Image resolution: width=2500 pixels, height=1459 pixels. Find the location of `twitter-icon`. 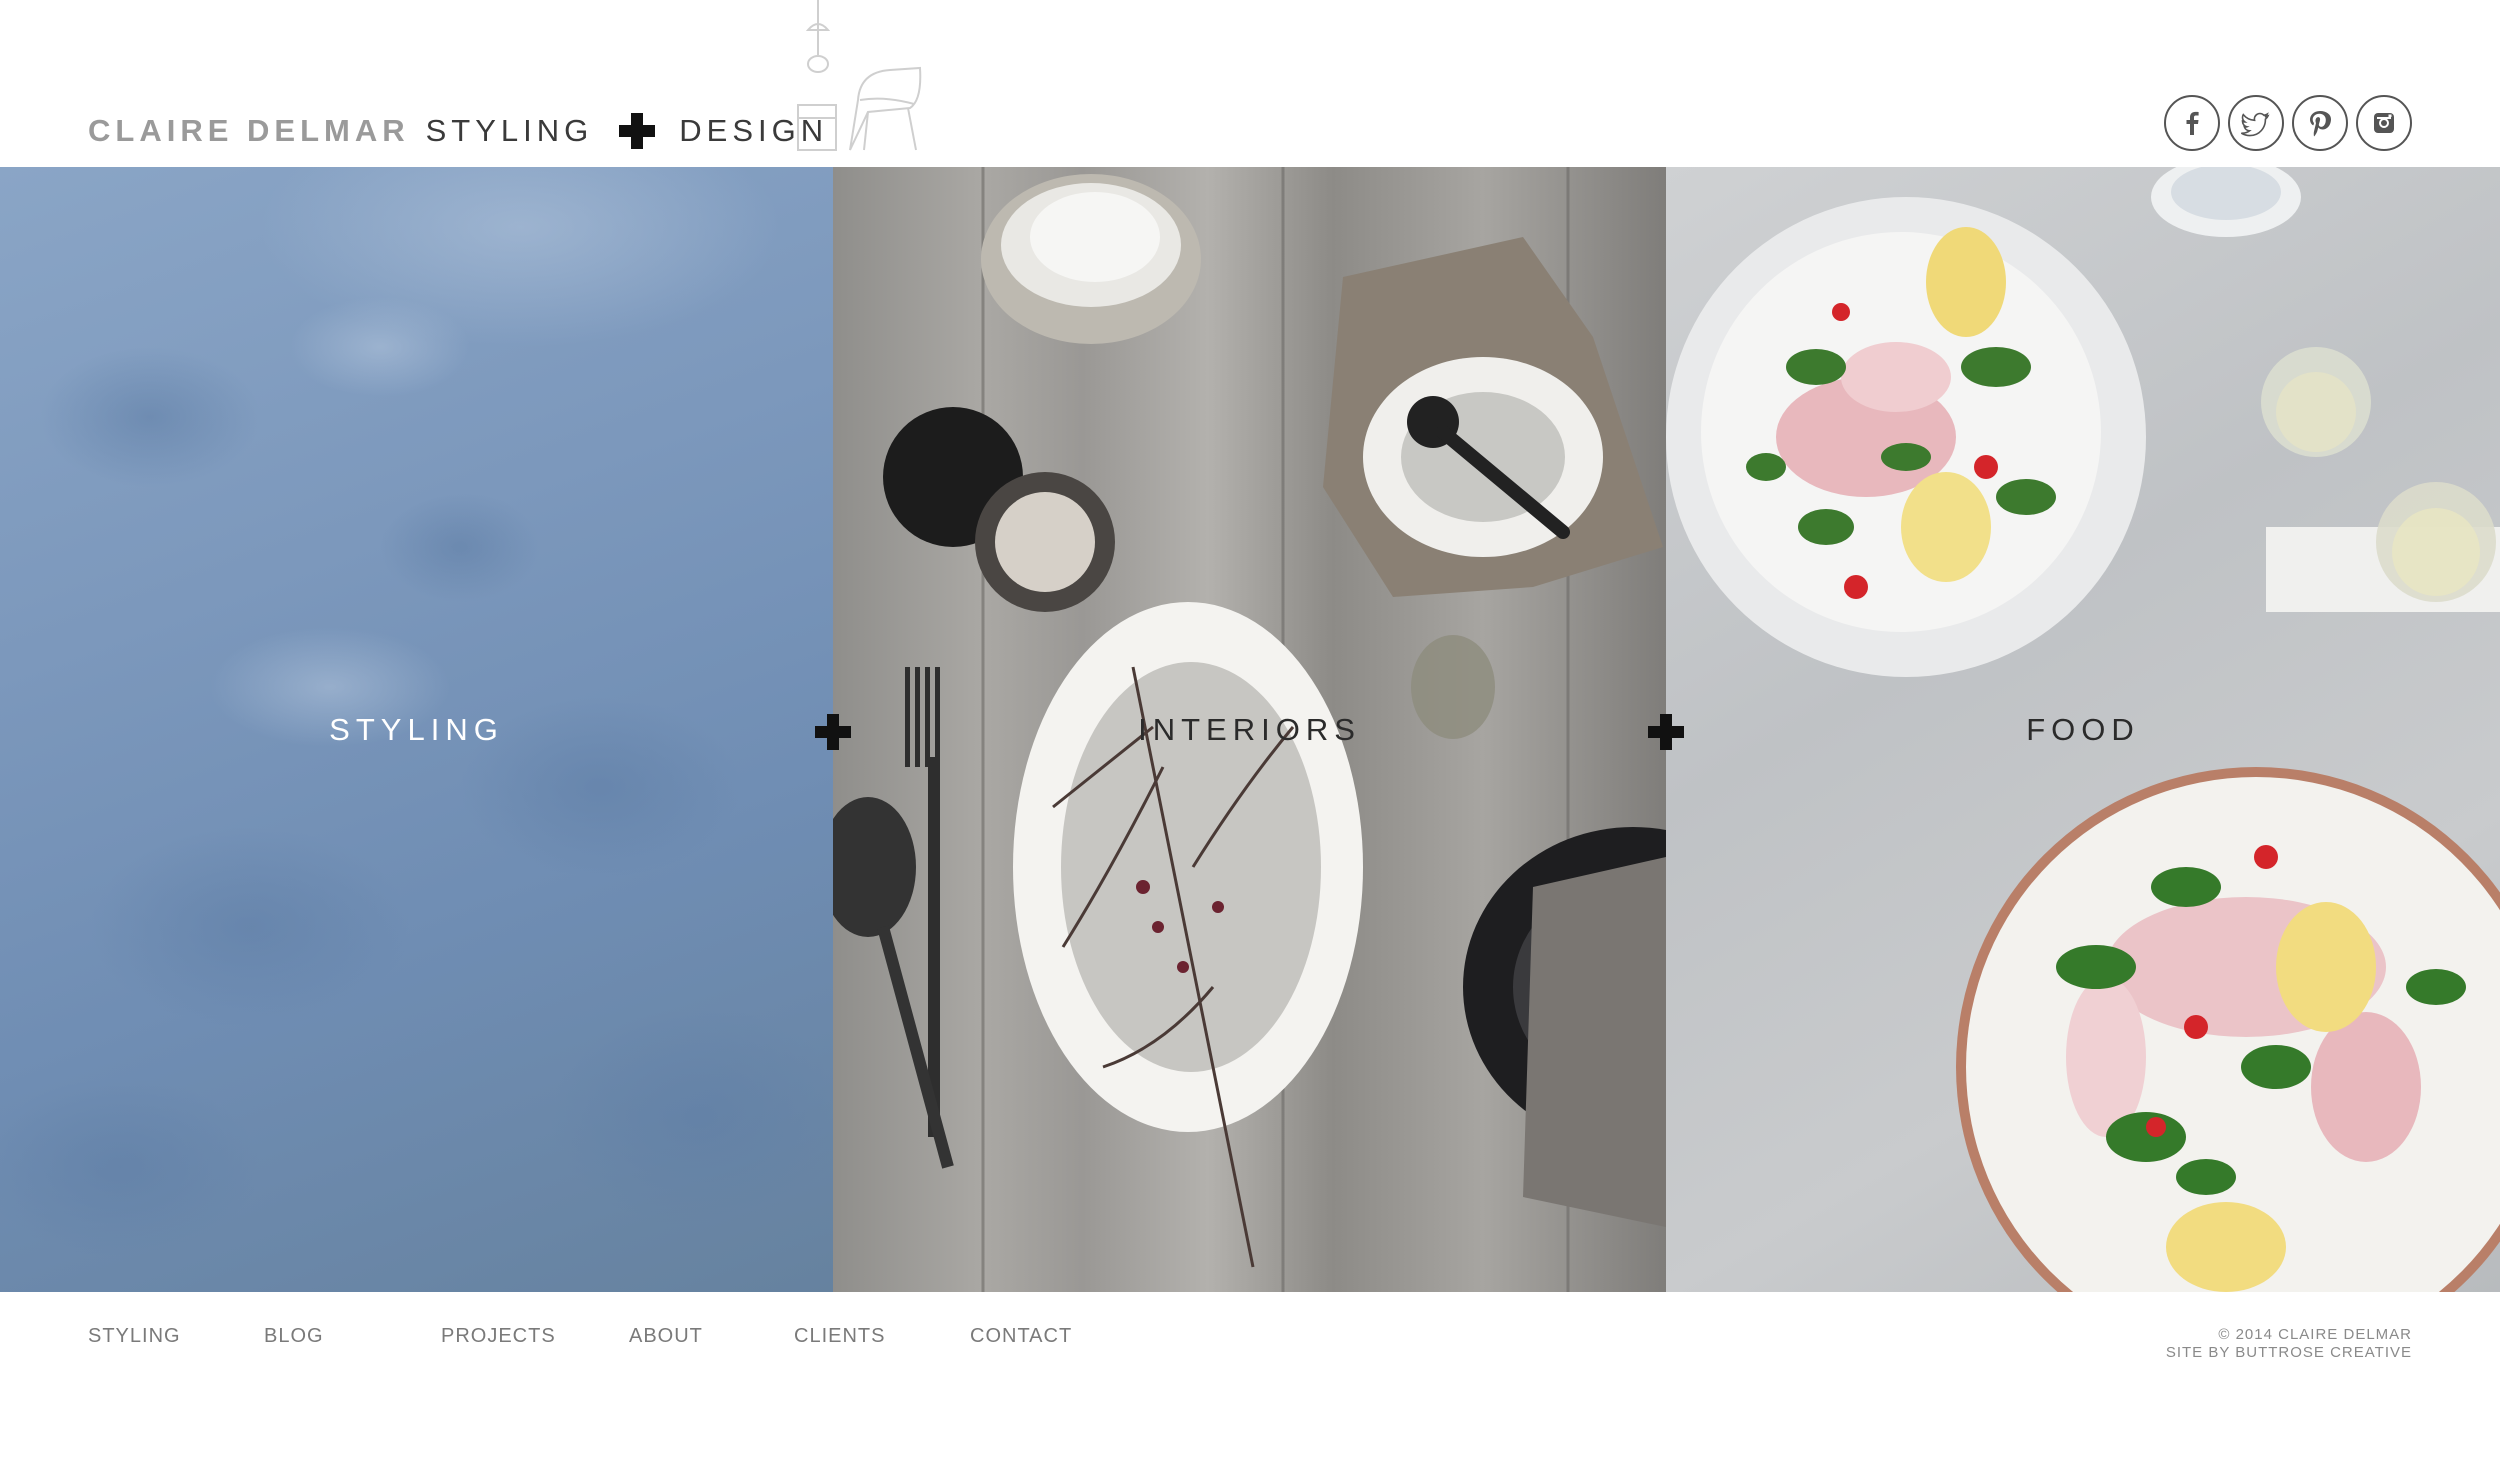

twitter-icon is located at coordinates (2256, 123).